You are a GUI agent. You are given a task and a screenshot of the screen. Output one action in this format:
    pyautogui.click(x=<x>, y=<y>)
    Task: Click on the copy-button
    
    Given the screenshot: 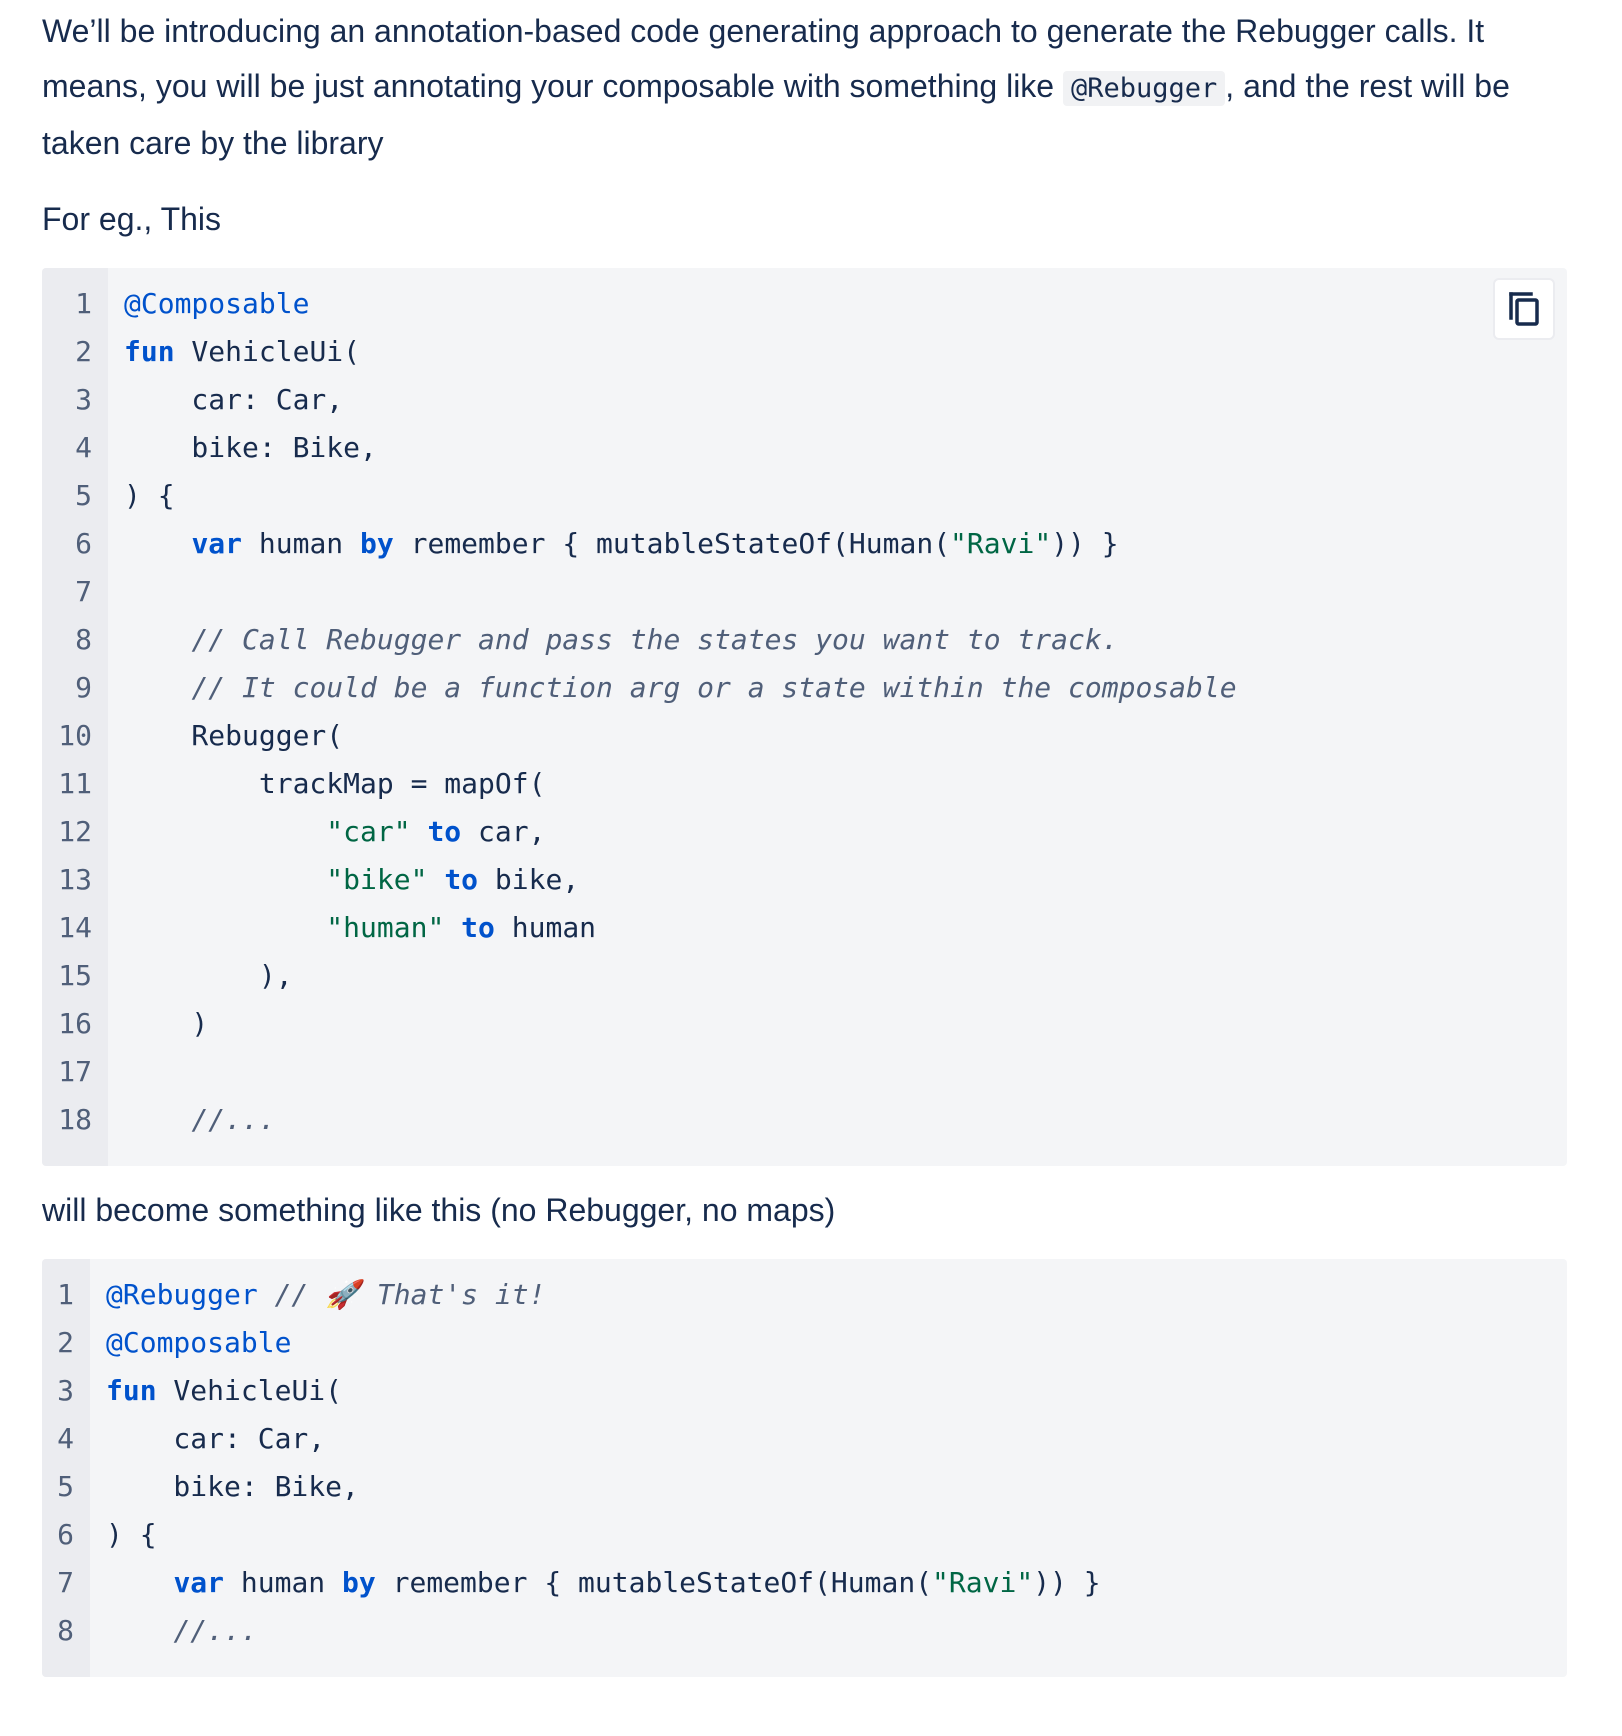 What is the action you would take?
    pyautogui.click(x=1524, y=309)
    